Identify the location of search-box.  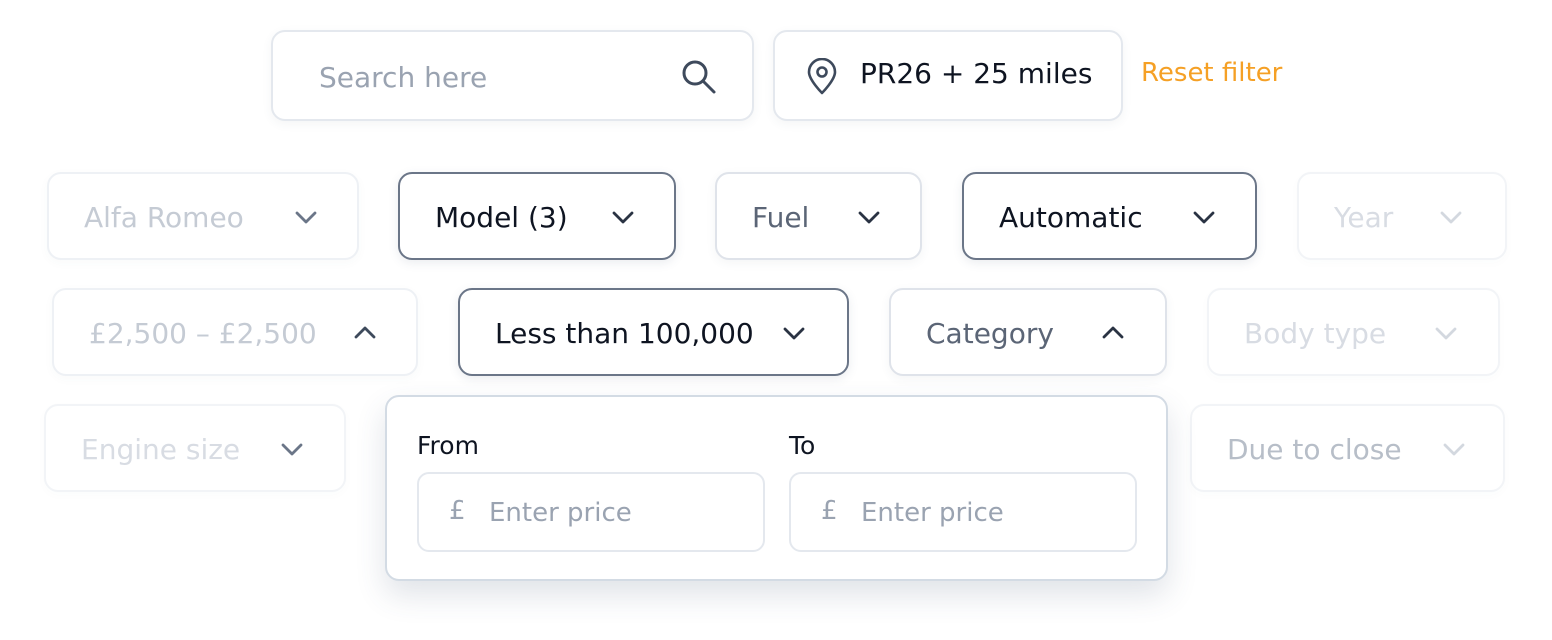
(512, 75).